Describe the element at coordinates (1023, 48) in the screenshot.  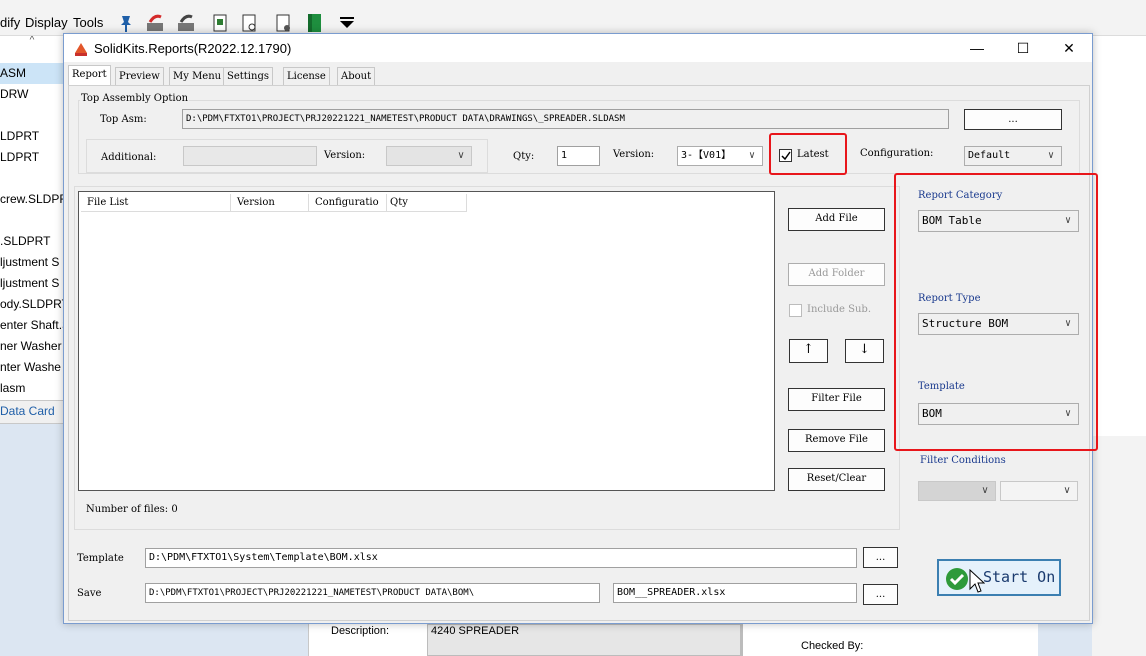
I see `maximize-button: ☐` at that location.